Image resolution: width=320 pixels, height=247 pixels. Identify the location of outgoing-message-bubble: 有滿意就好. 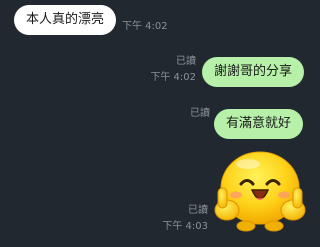
(259, 124).